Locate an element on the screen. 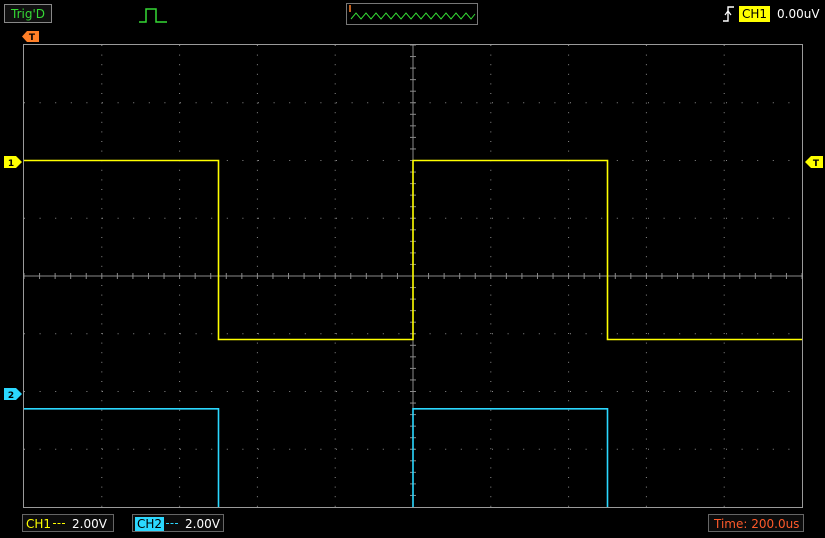 Image resolution: width=825 pixels, height=538 pixels. ch1-scale-readout: CH1 2.00V is located at coordinates (68, 523).